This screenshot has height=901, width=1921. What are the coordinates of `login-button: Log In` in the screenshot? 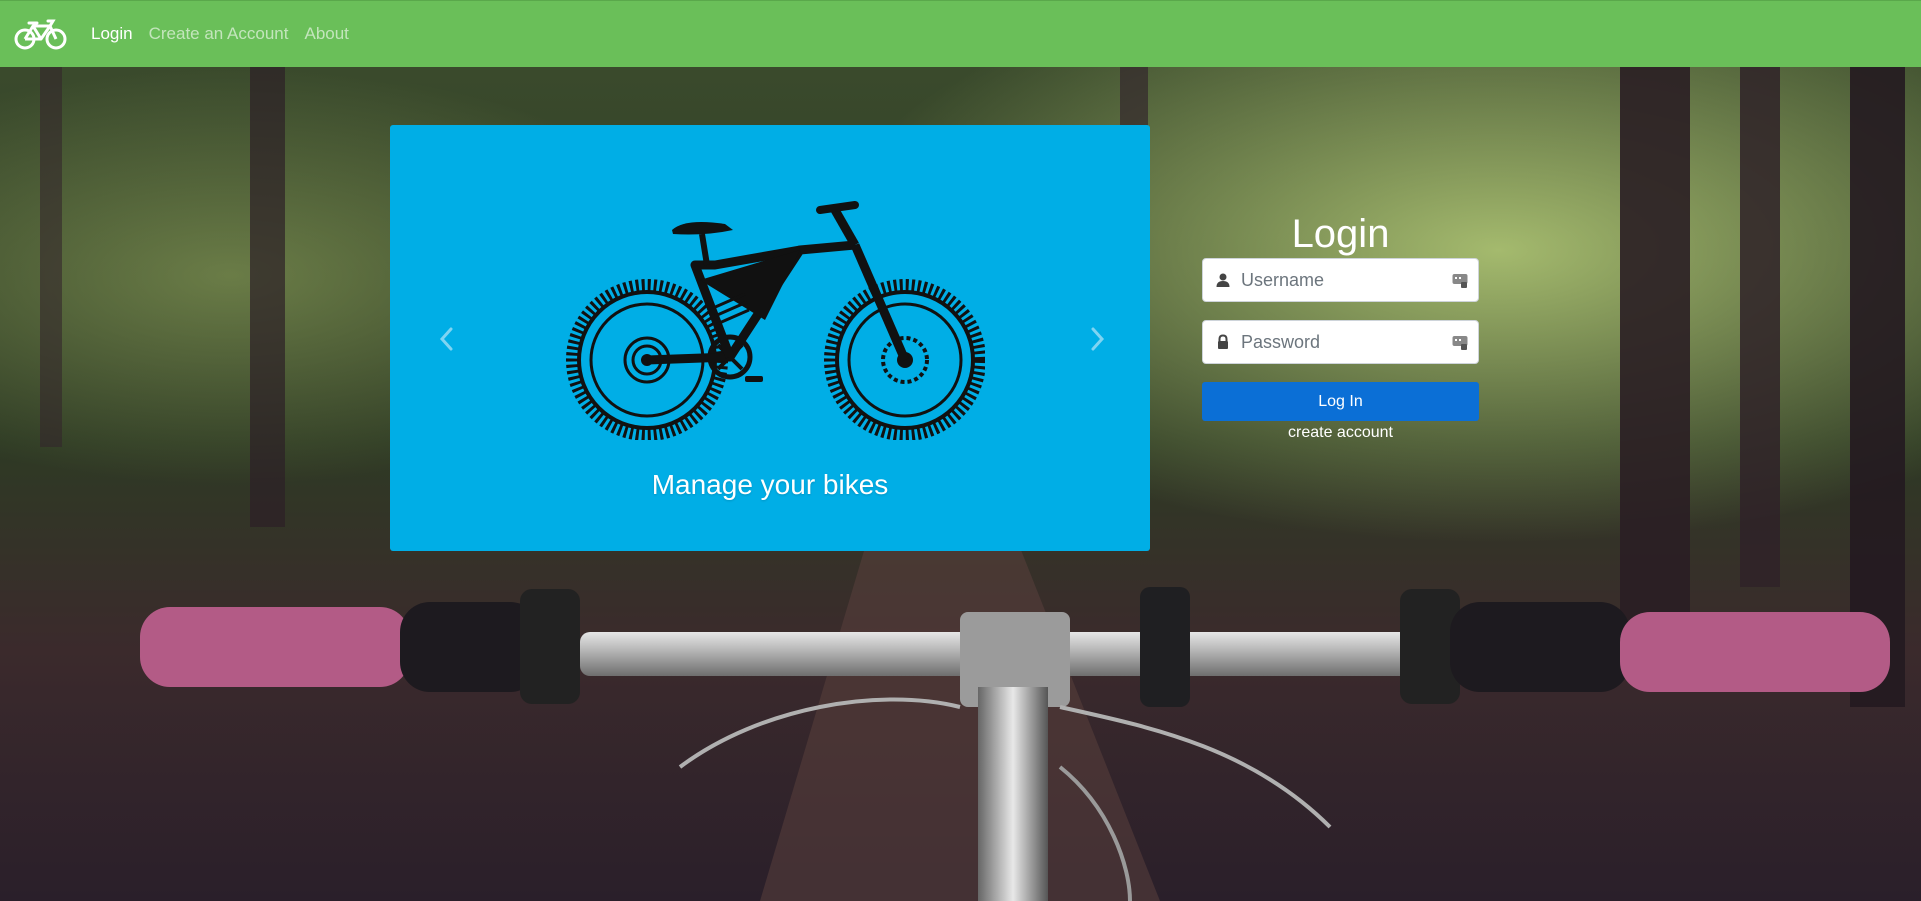 It's located at (1340, 401).